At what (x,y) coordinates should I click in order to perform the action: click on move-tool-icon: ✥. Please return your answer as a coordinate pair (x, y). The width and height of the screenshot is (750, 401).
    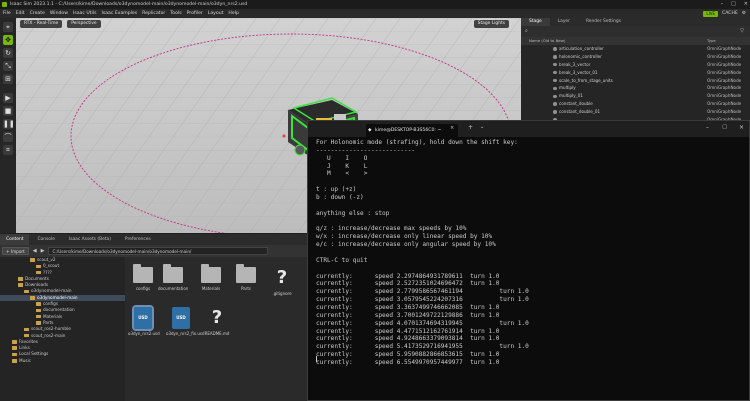
    Looking at the image, I should click on (8, 40).